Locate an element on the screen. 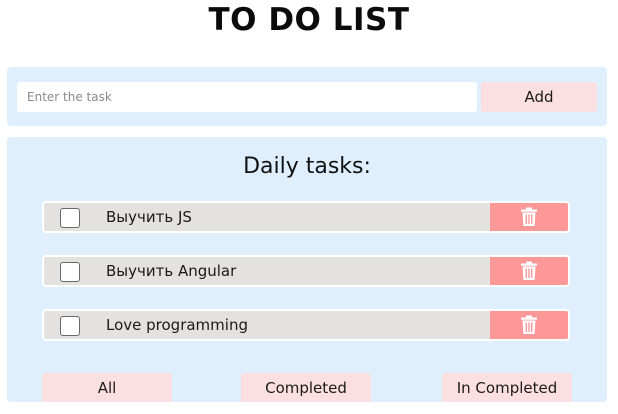  page-title: TO DO LIST is located at coordinates (309, 20).